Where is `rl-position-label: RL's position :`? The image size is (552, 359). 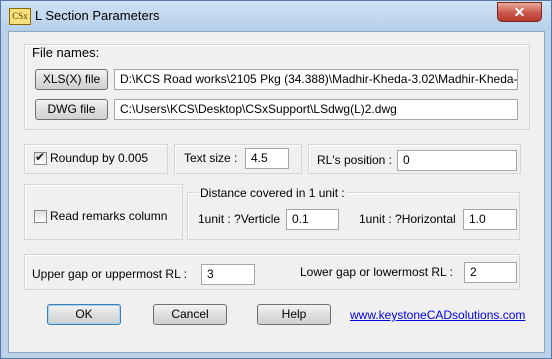 rl-position-label: RL's position : is located at coordinates (354, 160).